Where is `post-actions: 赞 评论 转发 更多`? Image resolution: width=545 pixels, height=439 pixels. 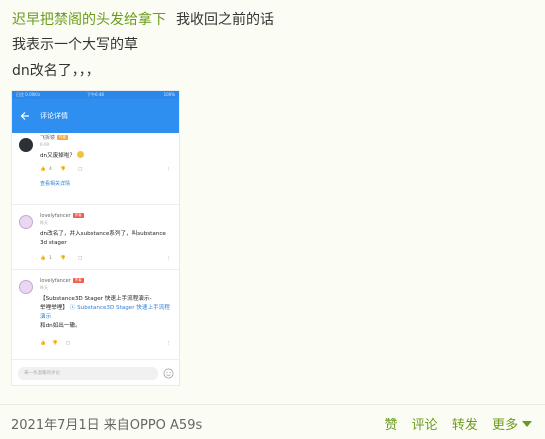
post-actions: 赞 评论 转发 更多 is located at coordinates (453, 423).